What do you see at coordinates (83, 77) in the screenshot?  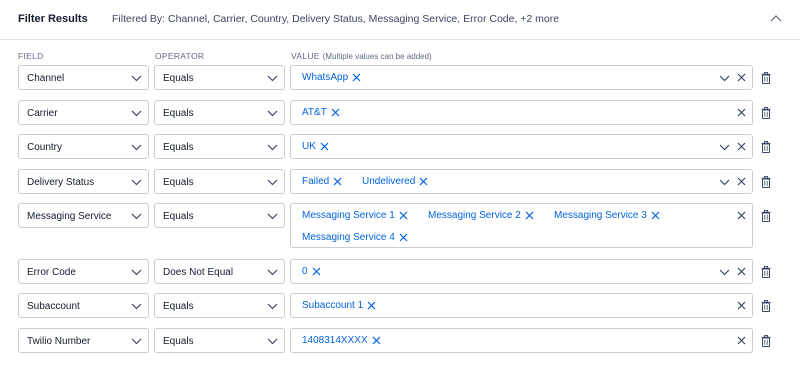 I see `field-select: Channel` at bounding box center [83, 77].